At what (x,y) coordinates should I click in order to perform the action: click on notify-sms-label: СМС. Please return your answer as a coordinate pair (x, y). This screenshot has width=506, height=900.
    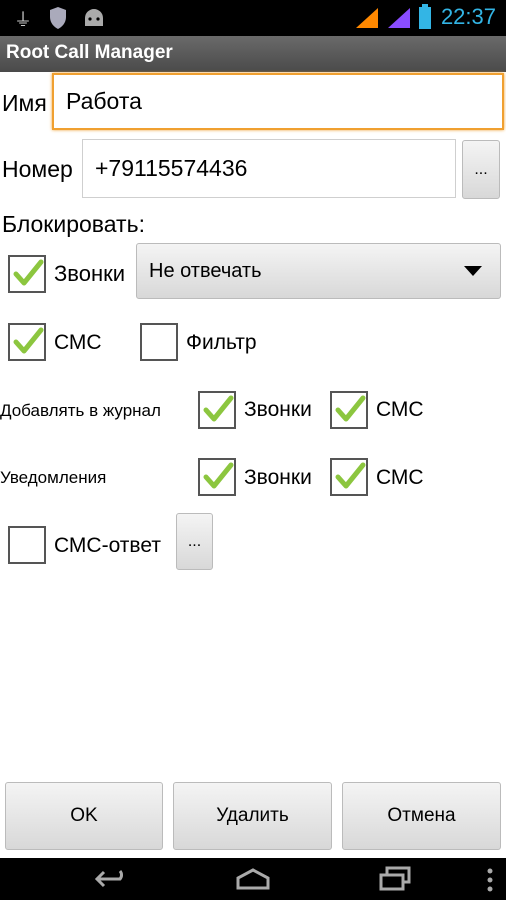
    Looking at the image, I should click on (400, 477).